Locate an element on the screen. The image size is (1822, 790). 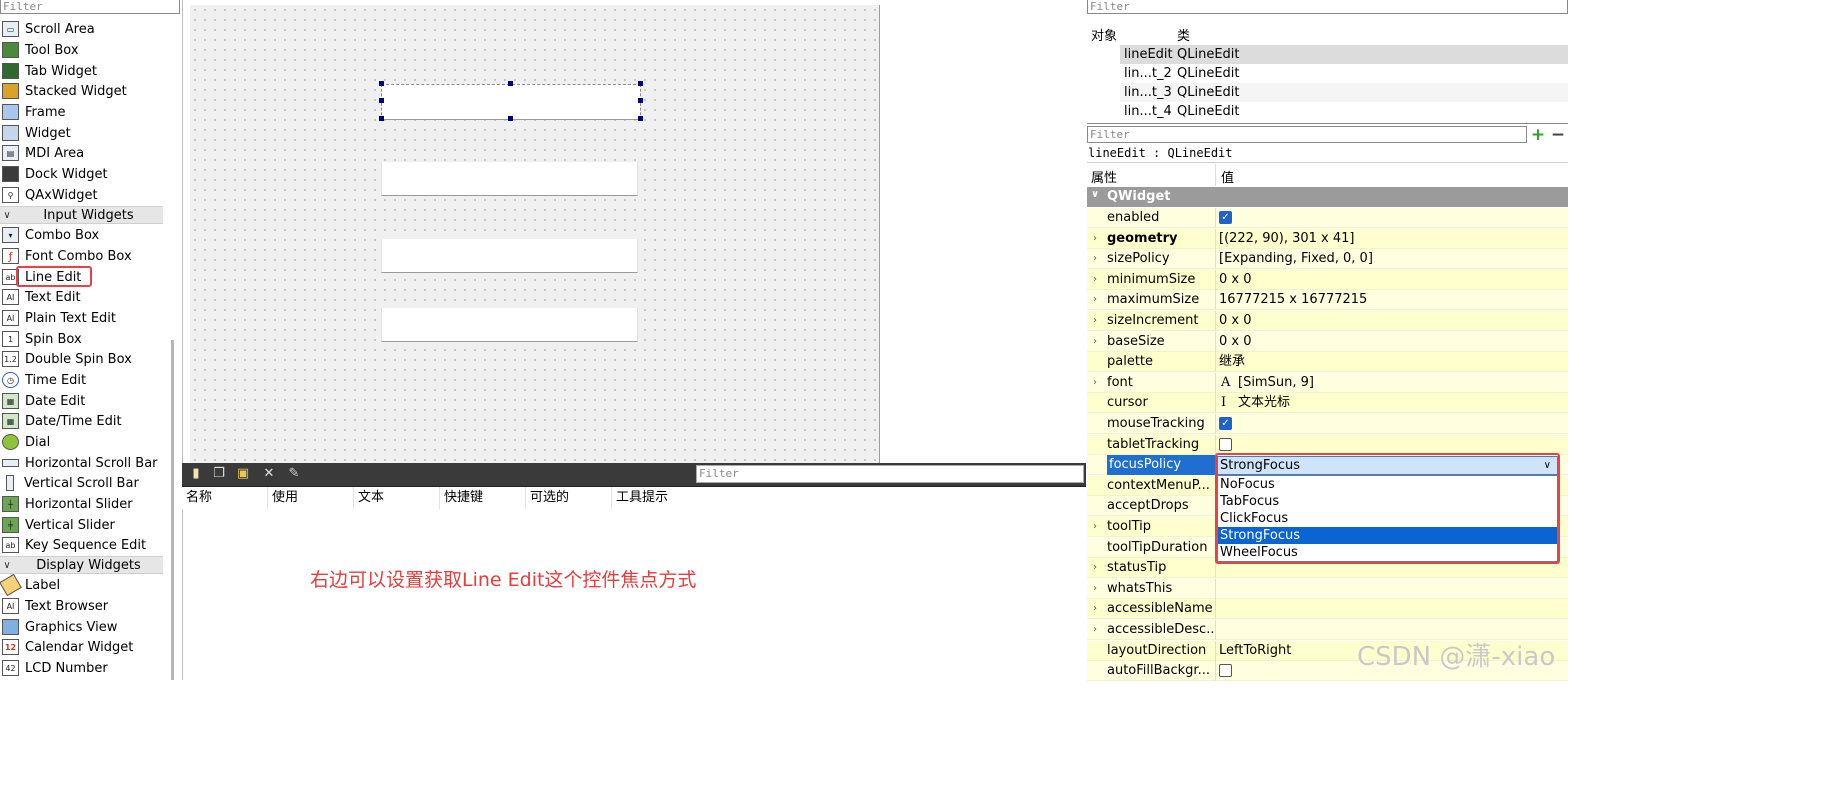
widget-item-vertical-slider: ╪ Vertical Slider is located at coordinates (82, 525).